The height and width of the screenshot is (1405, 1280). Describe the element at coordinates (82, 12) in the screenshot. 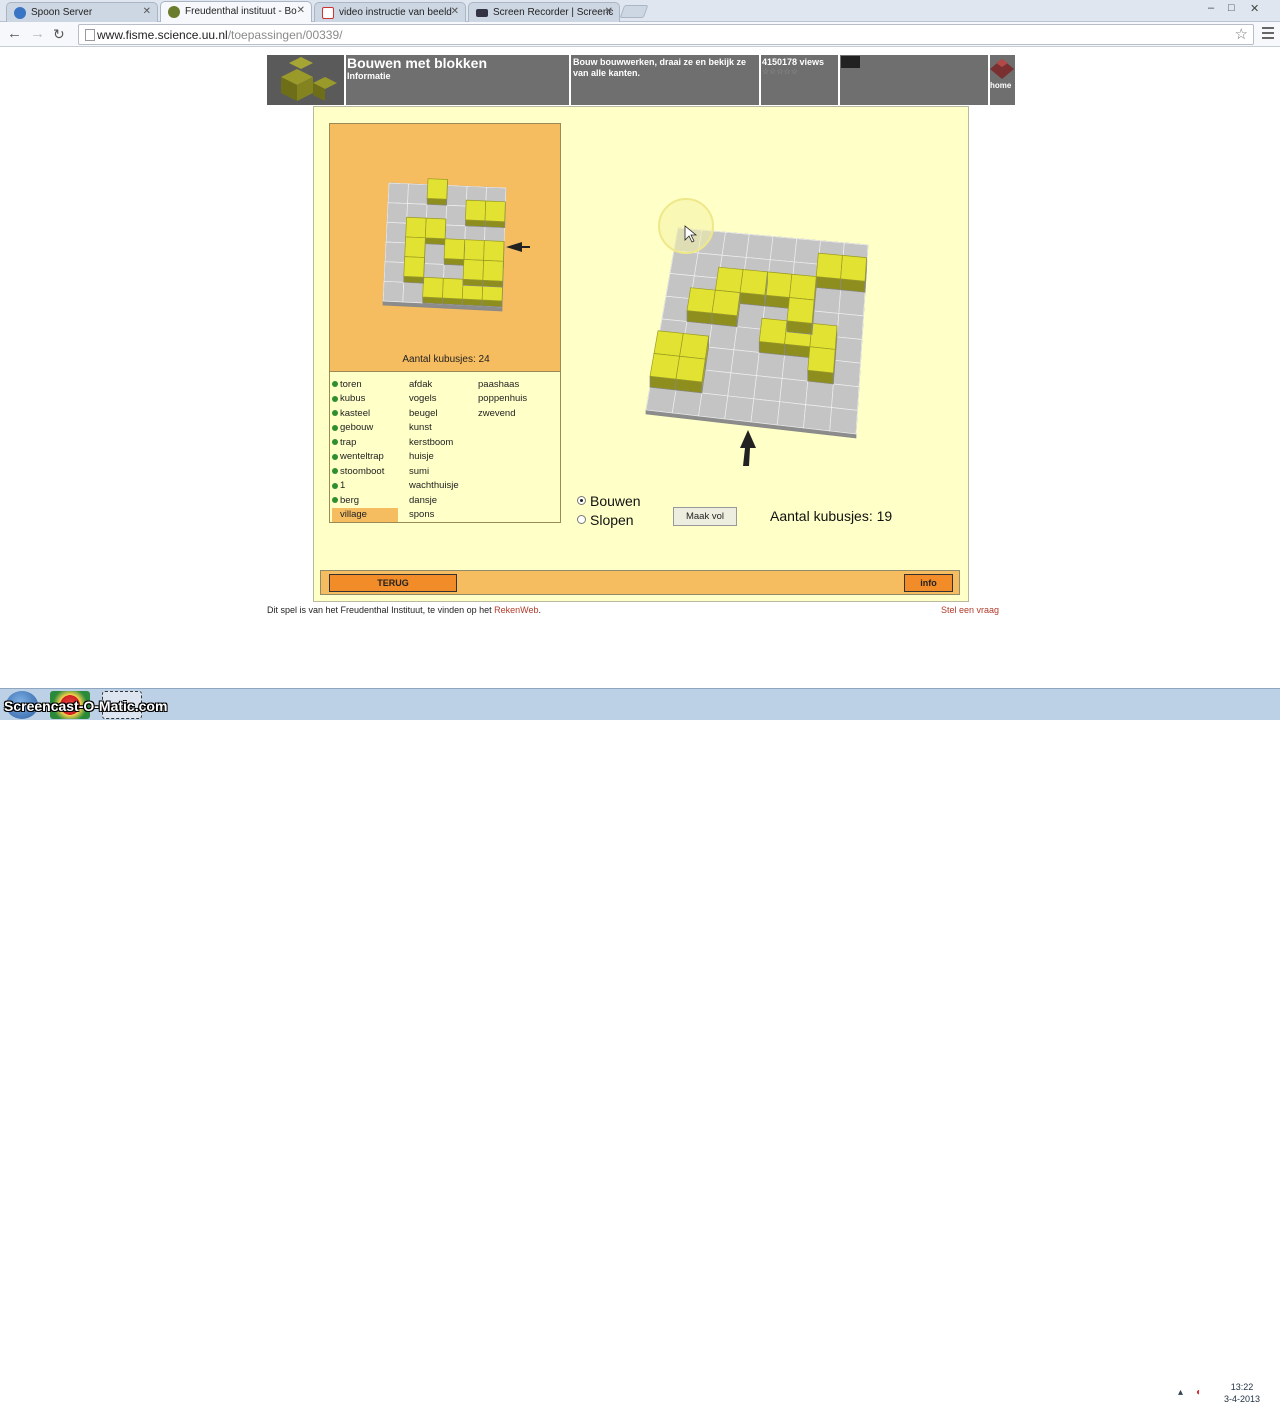

I see `tab-spoon-server: Spoon Server ✕` at that location.